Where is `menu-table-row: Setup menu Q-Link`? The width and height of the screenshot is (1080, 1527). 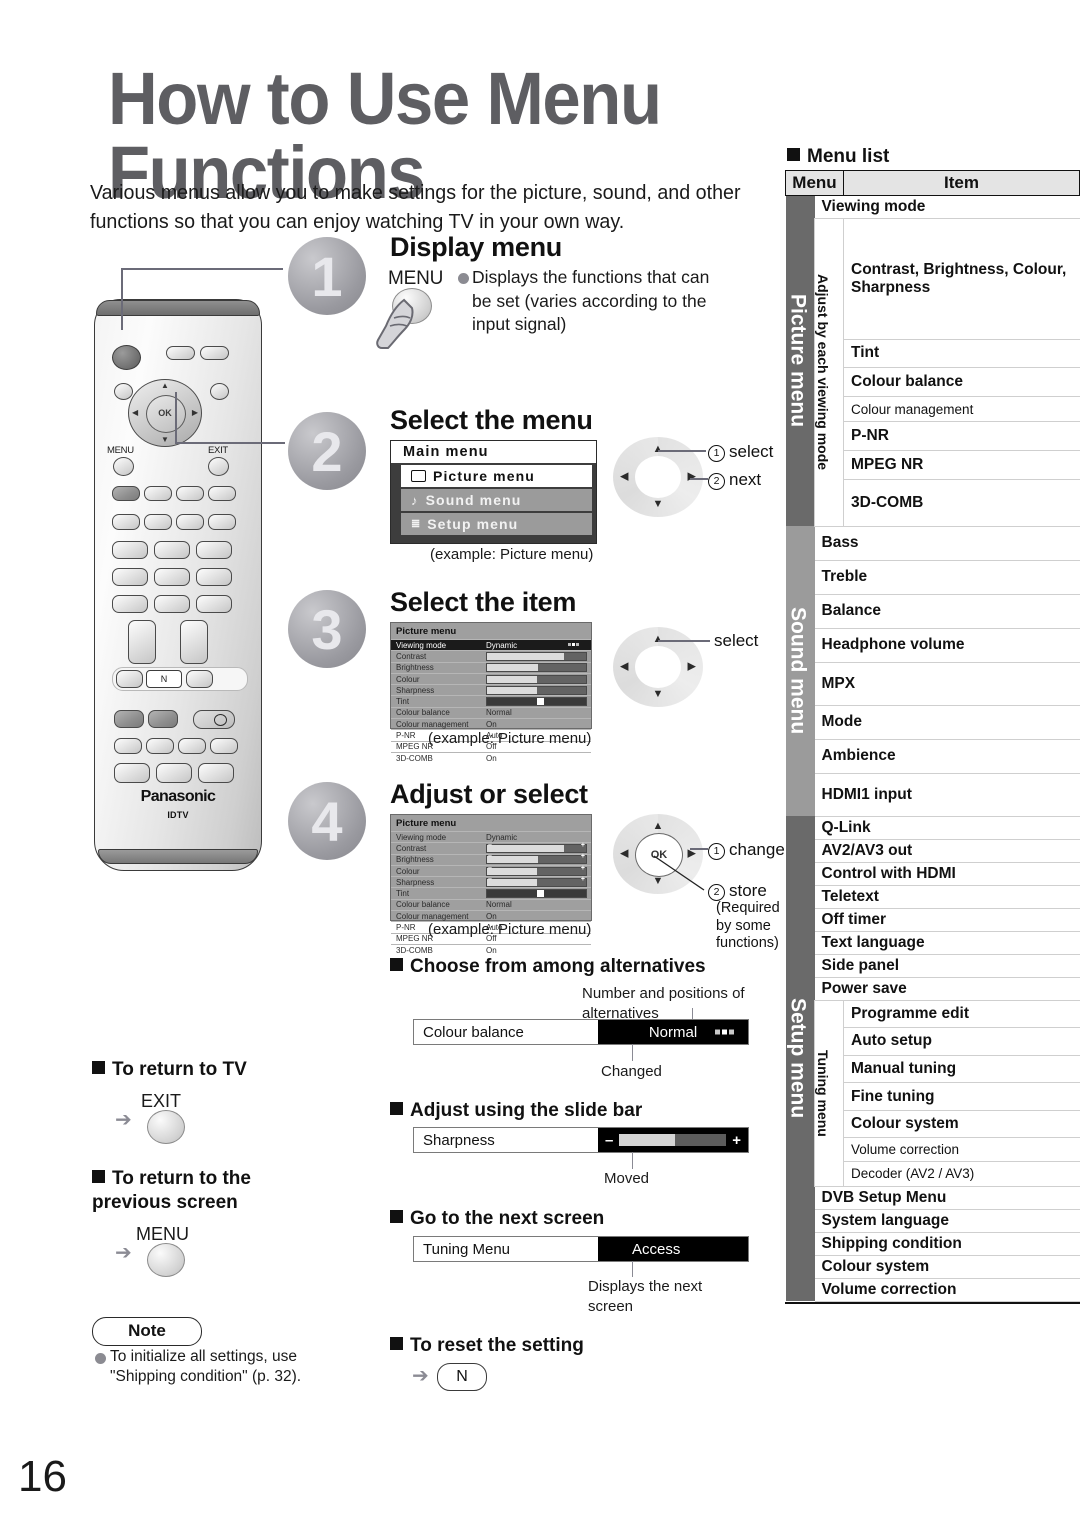
menu-table-row: Setup menu Q-Link is located at coordinates (932, 1058).